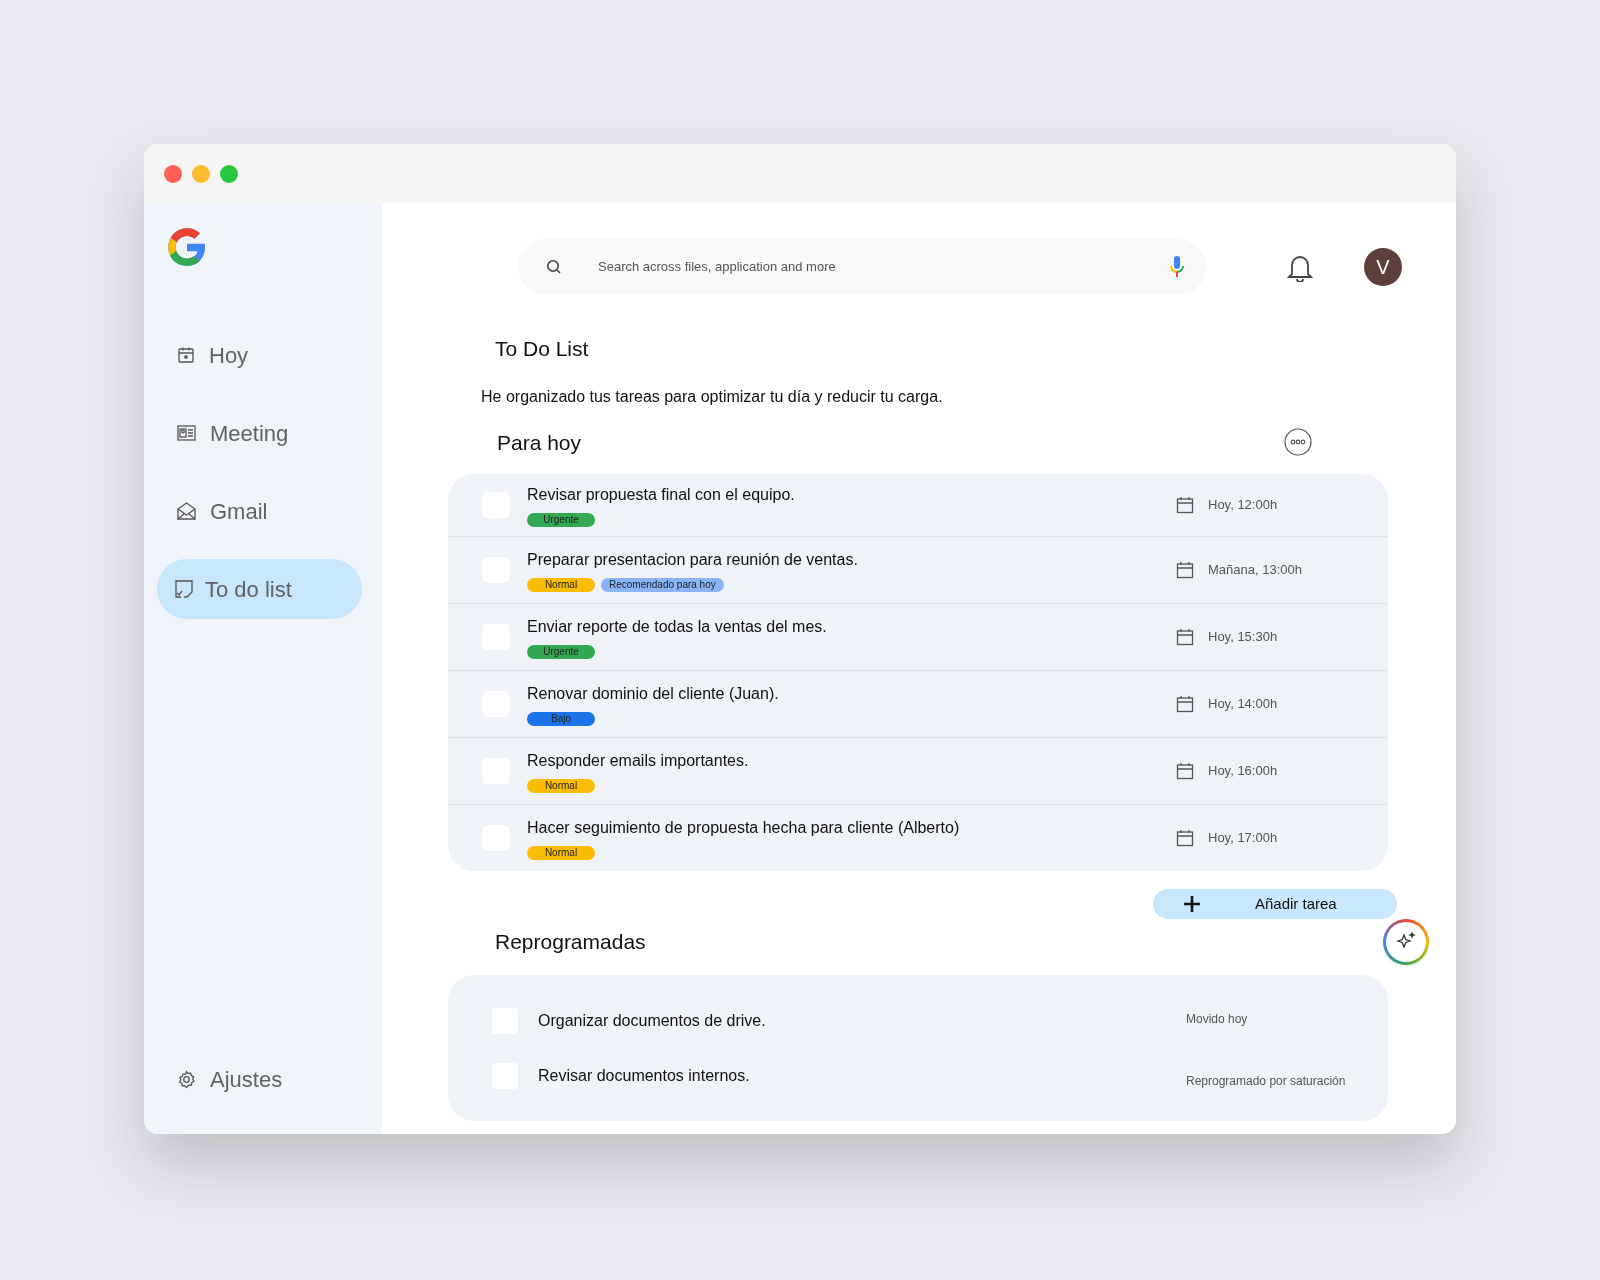 The image size is (1600, 1280). What do you see at coordinates (259, 1079) in the screenshot?
I see `settings-item: Ajustes` at bounding box center [259, 1079].